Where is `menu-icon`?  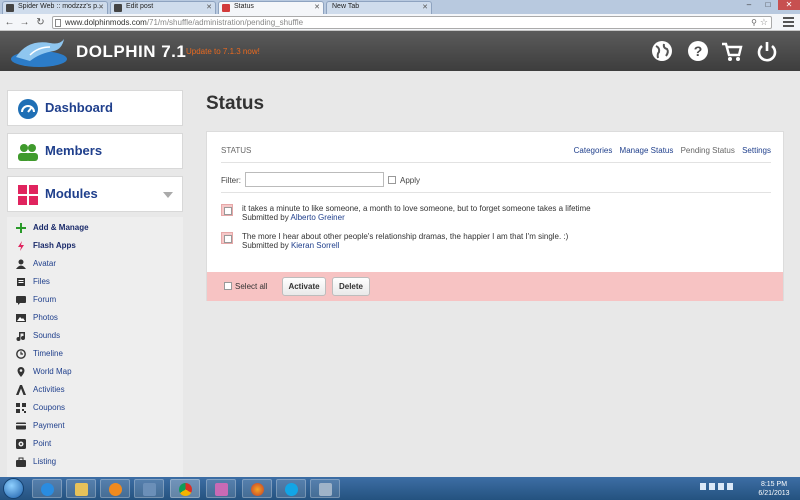 menu-icon is located at coordinates (788, 22).